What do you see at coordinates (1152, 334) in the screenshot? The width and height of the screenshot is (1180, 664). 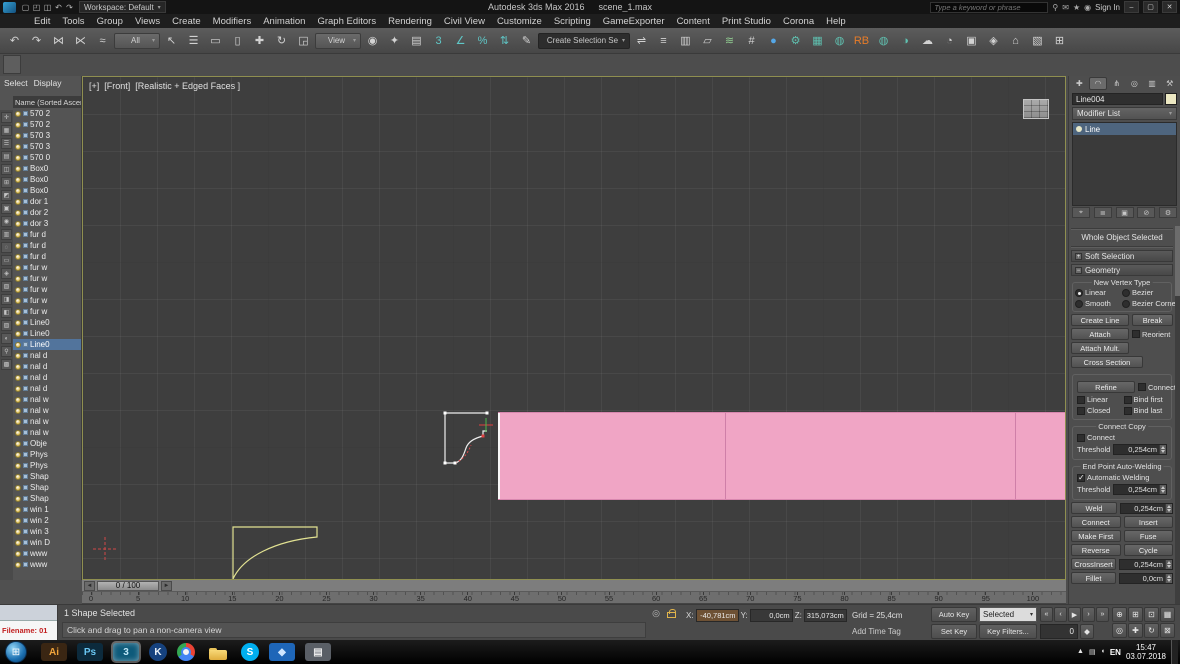 I see `reorient-checkbox: Reorient` at bounding box center [1152, 334].